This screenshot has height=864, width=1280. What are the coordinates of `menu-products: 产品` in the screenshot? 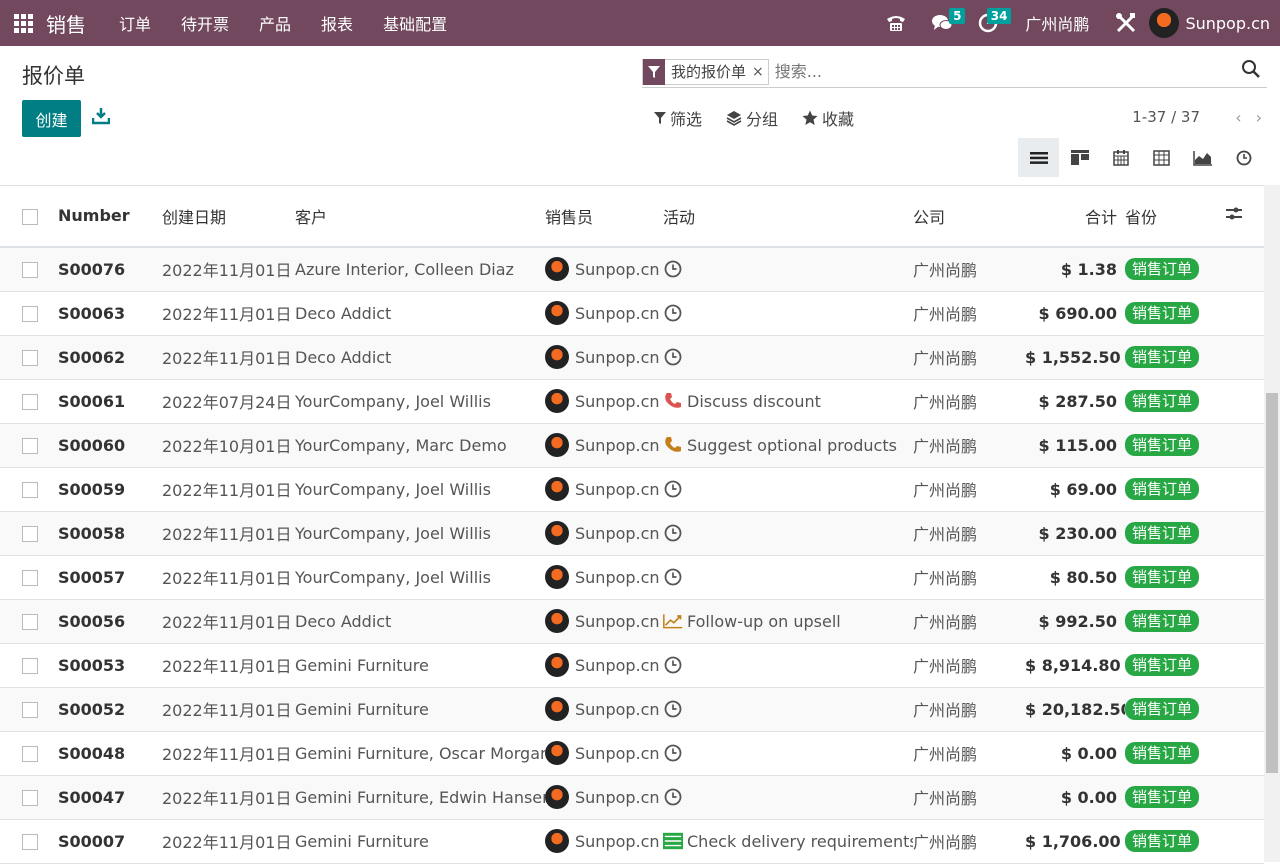 It's located at (275, 23).